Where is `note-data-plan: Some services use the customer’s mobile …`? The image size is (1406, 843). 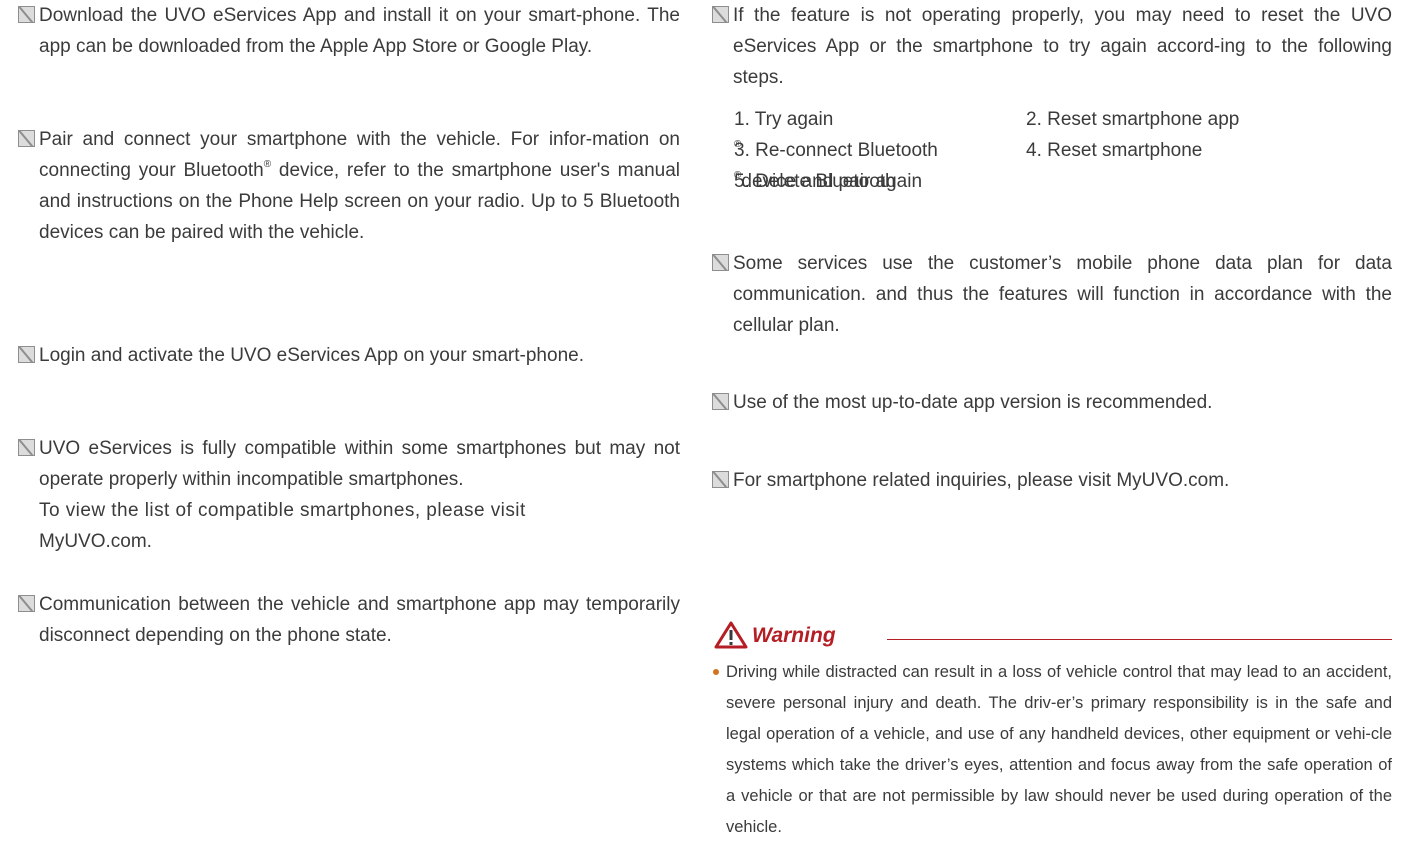 note-data-plan: Some services use the customer’s mobile … is located at coordinates (1052, 294).